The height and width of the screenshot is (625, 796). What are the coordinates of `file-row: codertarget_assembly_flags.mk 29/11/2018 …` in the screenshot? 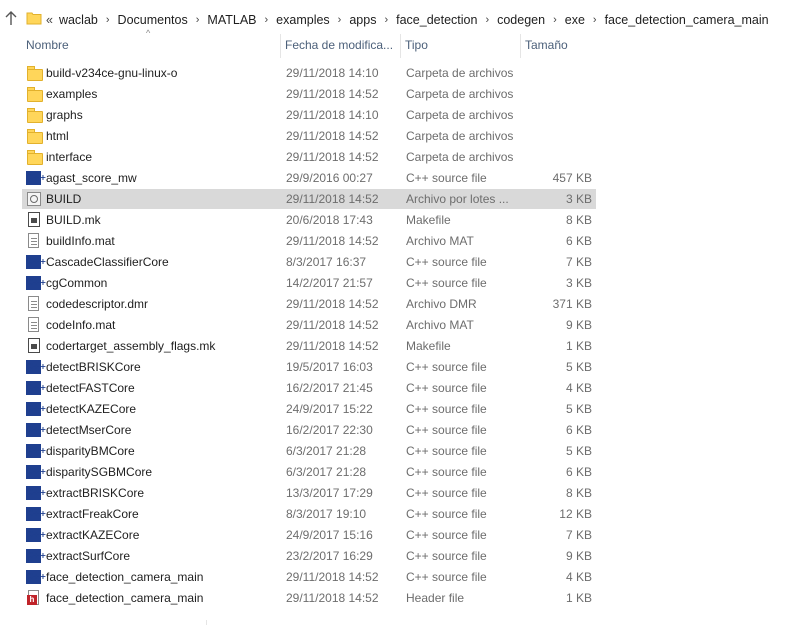 It's located at (309, 346).